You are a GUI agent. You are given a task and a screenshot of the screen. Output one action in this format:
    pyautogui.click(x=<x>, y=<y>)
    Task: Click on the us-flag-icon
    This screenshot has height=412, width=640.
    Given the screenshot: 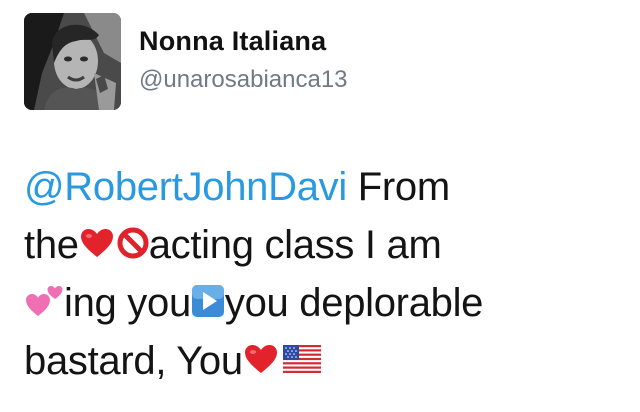 What is the action you would take?
    pyautogui.click(x=301, y=359)
    